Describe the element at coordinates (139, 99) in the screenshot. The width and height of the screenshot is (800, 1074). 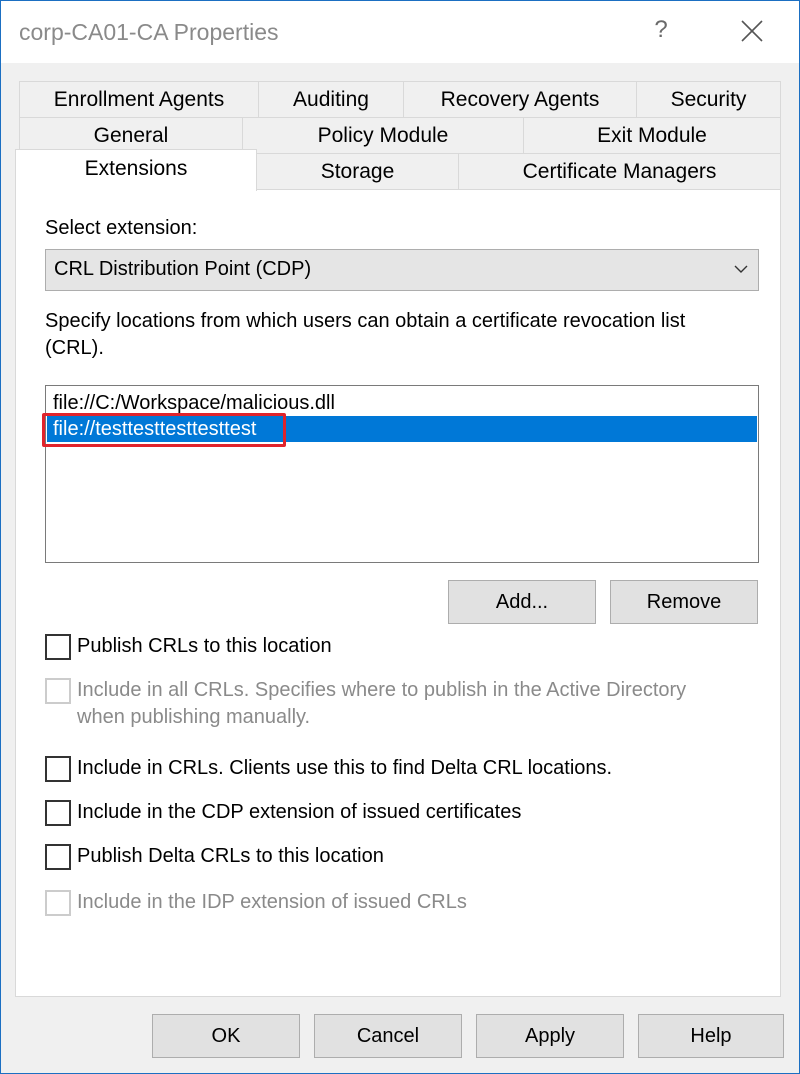
I see `tab-enrollment-agents: Enrollment Agents` at that location.